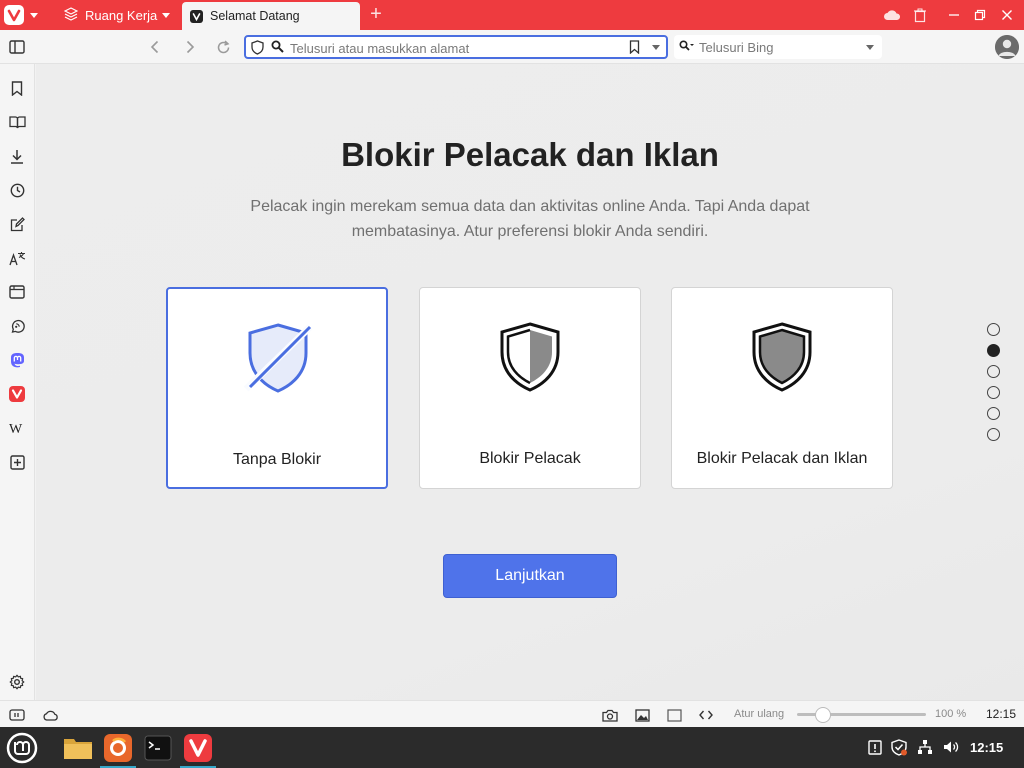 The height and width of the screenshot is (768, 1024). I want to click on terminal-app-button, so click(158, 747).